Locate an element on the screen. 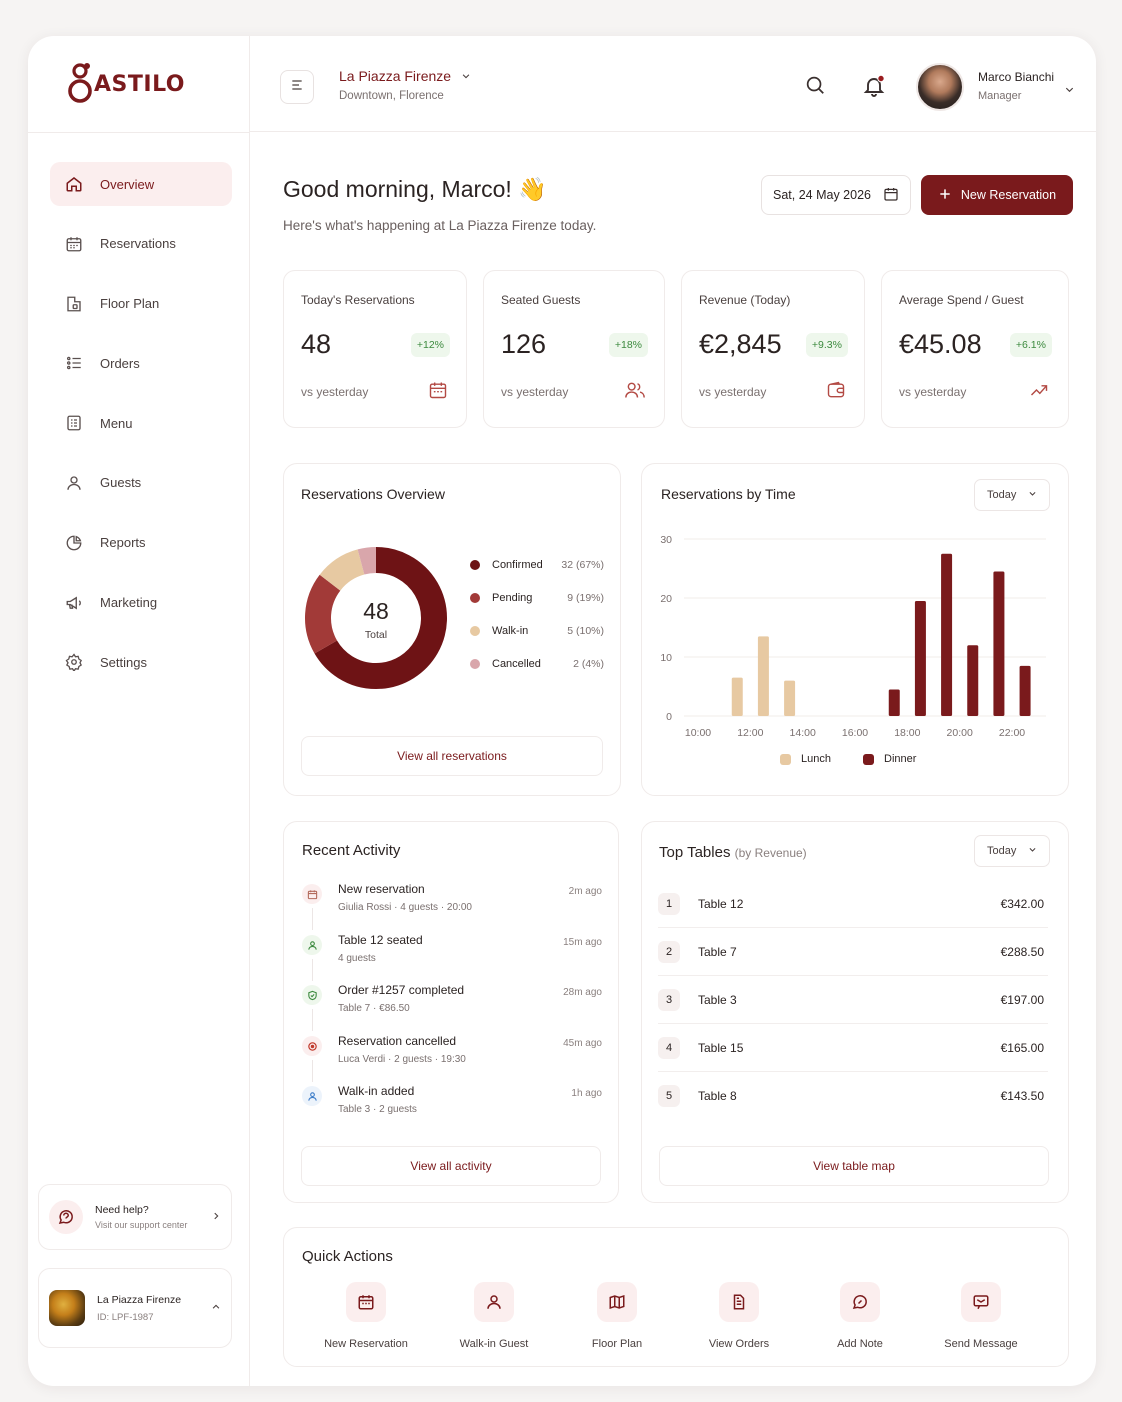  table-revenue: €143.50 is located at coordinates (1022, 1096).